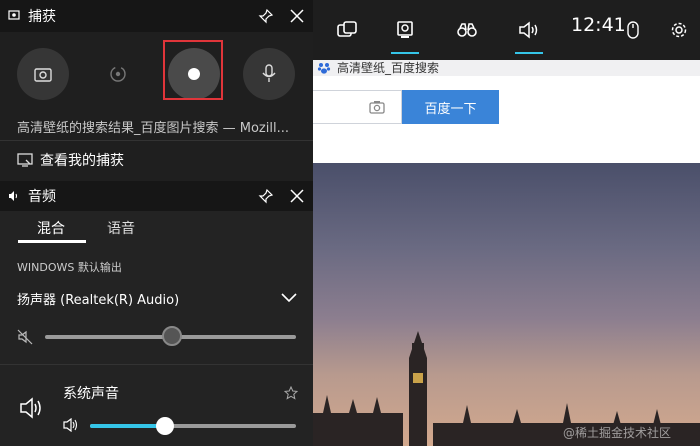  What do you see at coordinates (617, 433) in the screenshot?
I see `watermark: @稀土掘金技术社区` at bounding box center [617, 433].